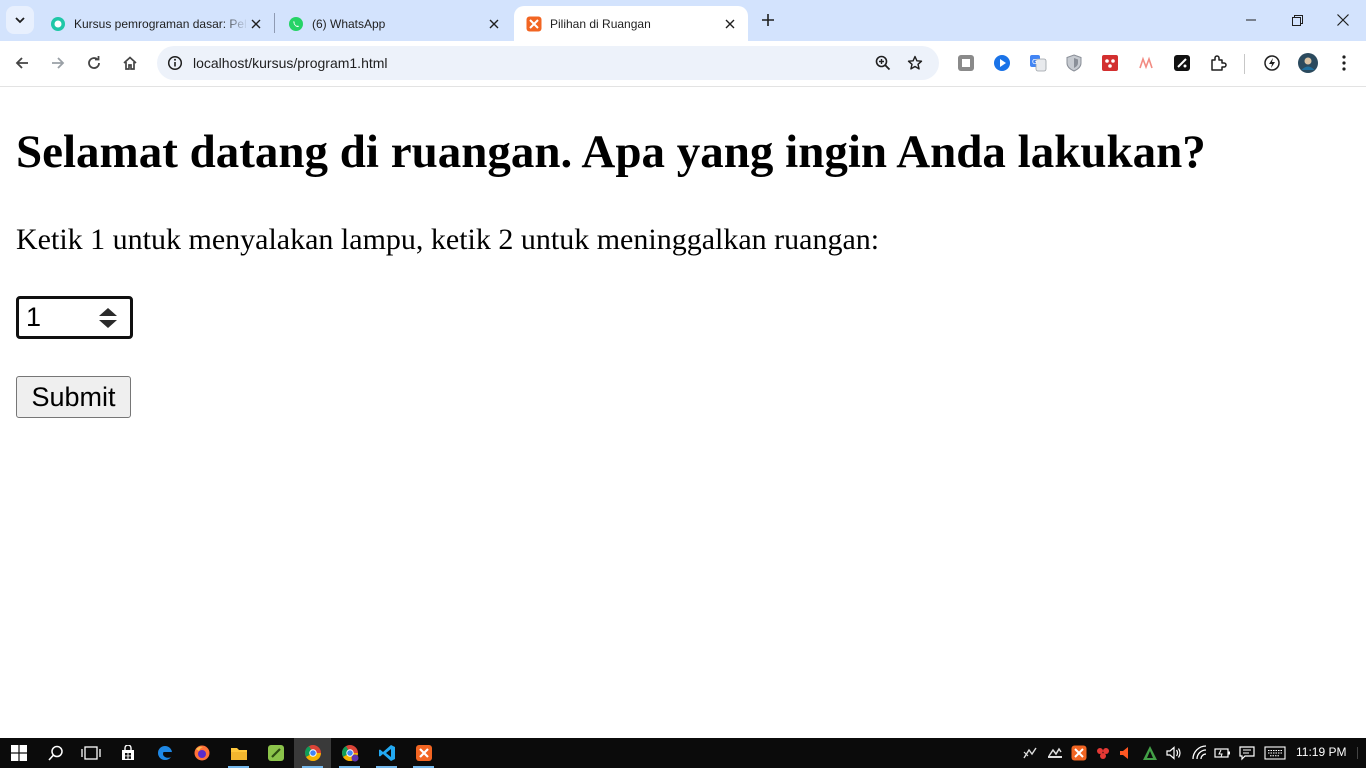 The image size is (1366, 768). Describe the element at coordinates (160, 23) in the screenshot. I see `tab-title: Kursus pemrograman dasar: Pel` at that location.